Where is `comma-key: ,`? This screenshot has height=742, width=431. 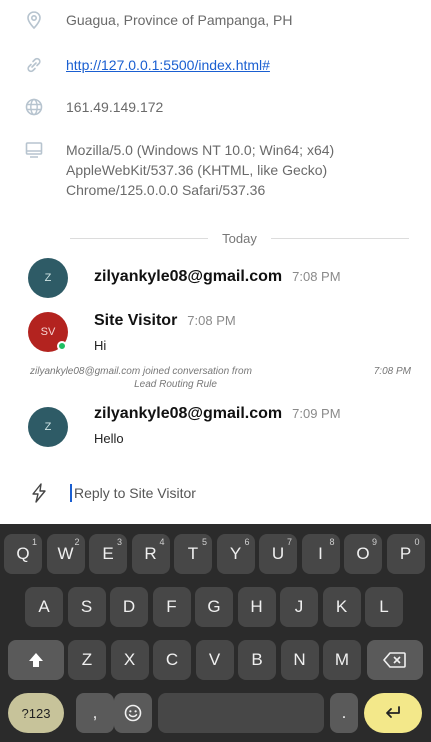 comma-key: , is located at coordinates (95, 713).